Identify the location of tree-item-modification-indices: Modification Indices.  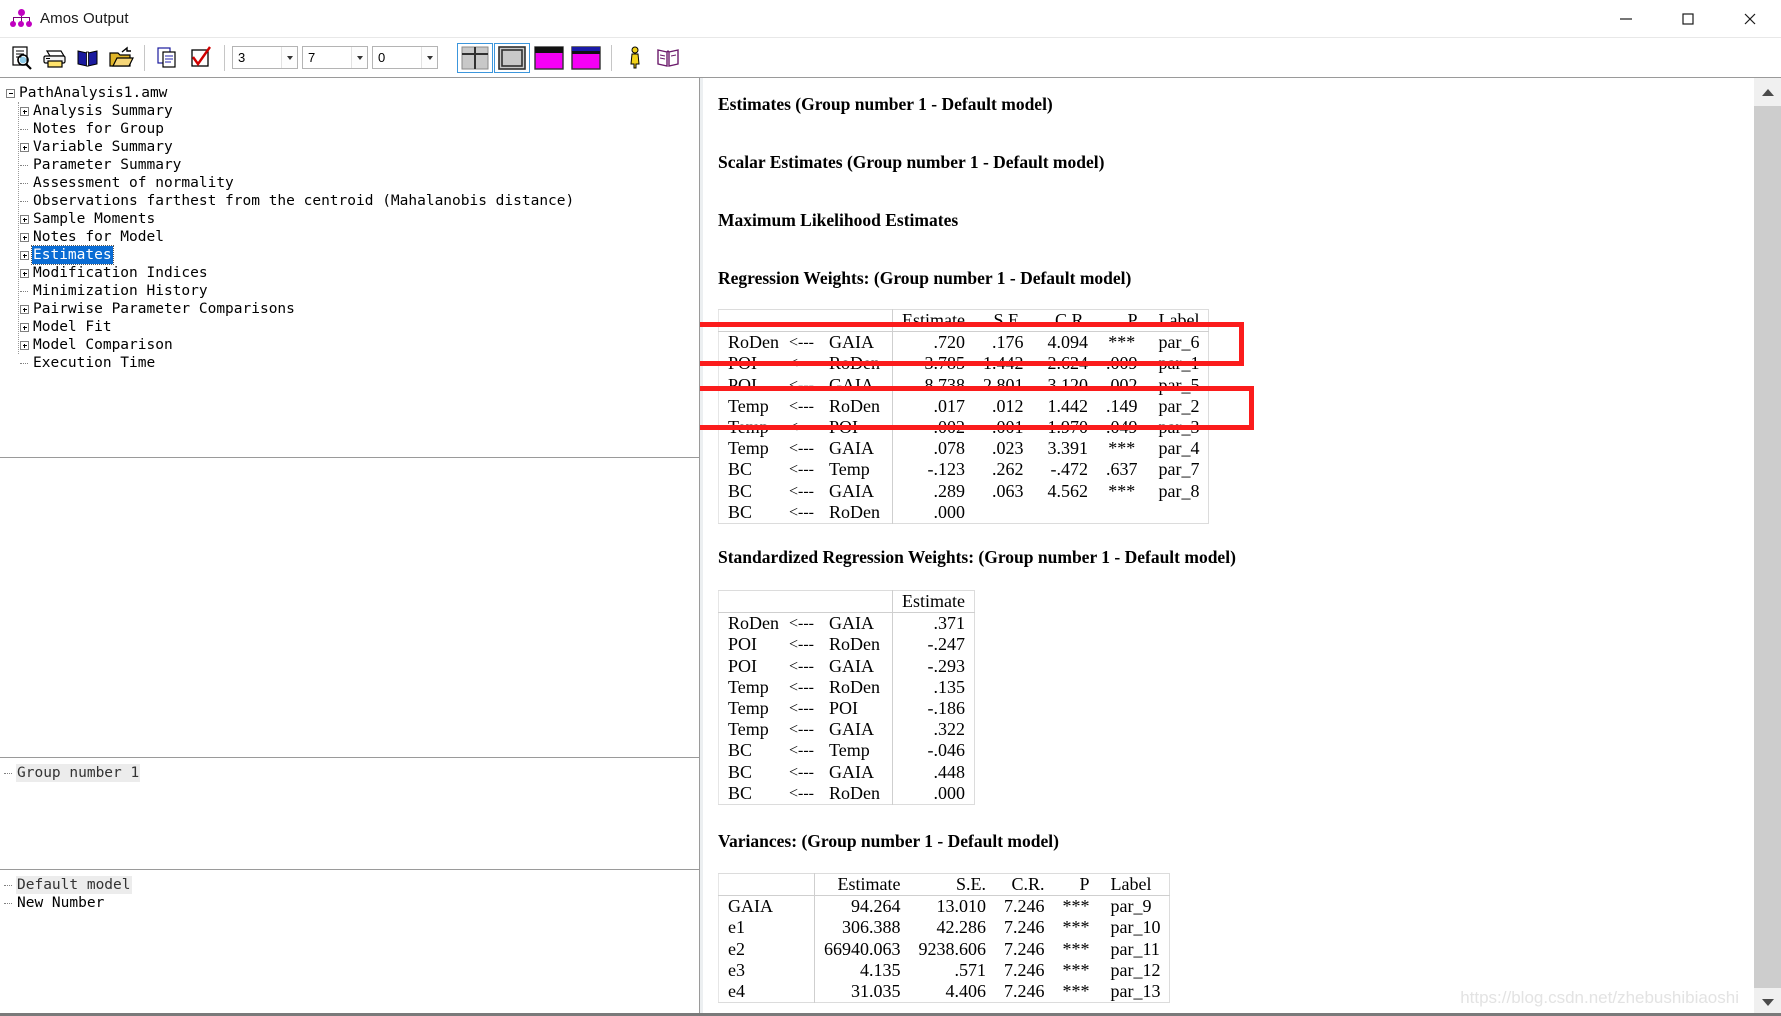
(352, 273).